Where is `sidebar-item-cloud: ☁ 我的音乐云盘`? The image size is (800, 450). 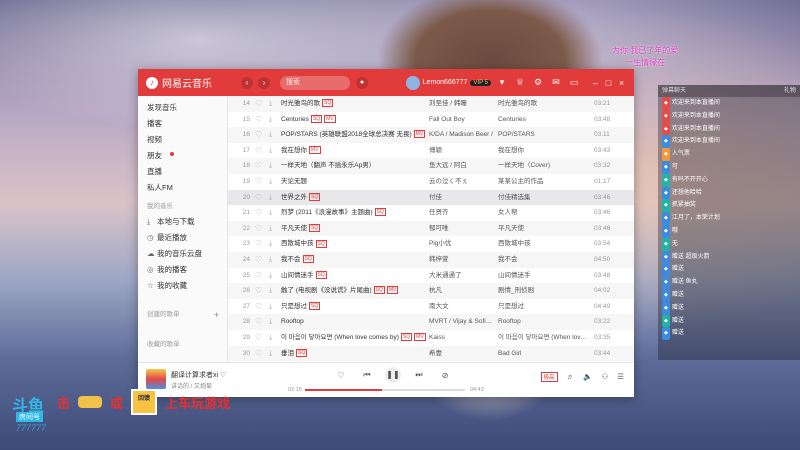
sidebar-item-cloud: ☁ 我的音乐云盘 is located at coordinates (182, 254).